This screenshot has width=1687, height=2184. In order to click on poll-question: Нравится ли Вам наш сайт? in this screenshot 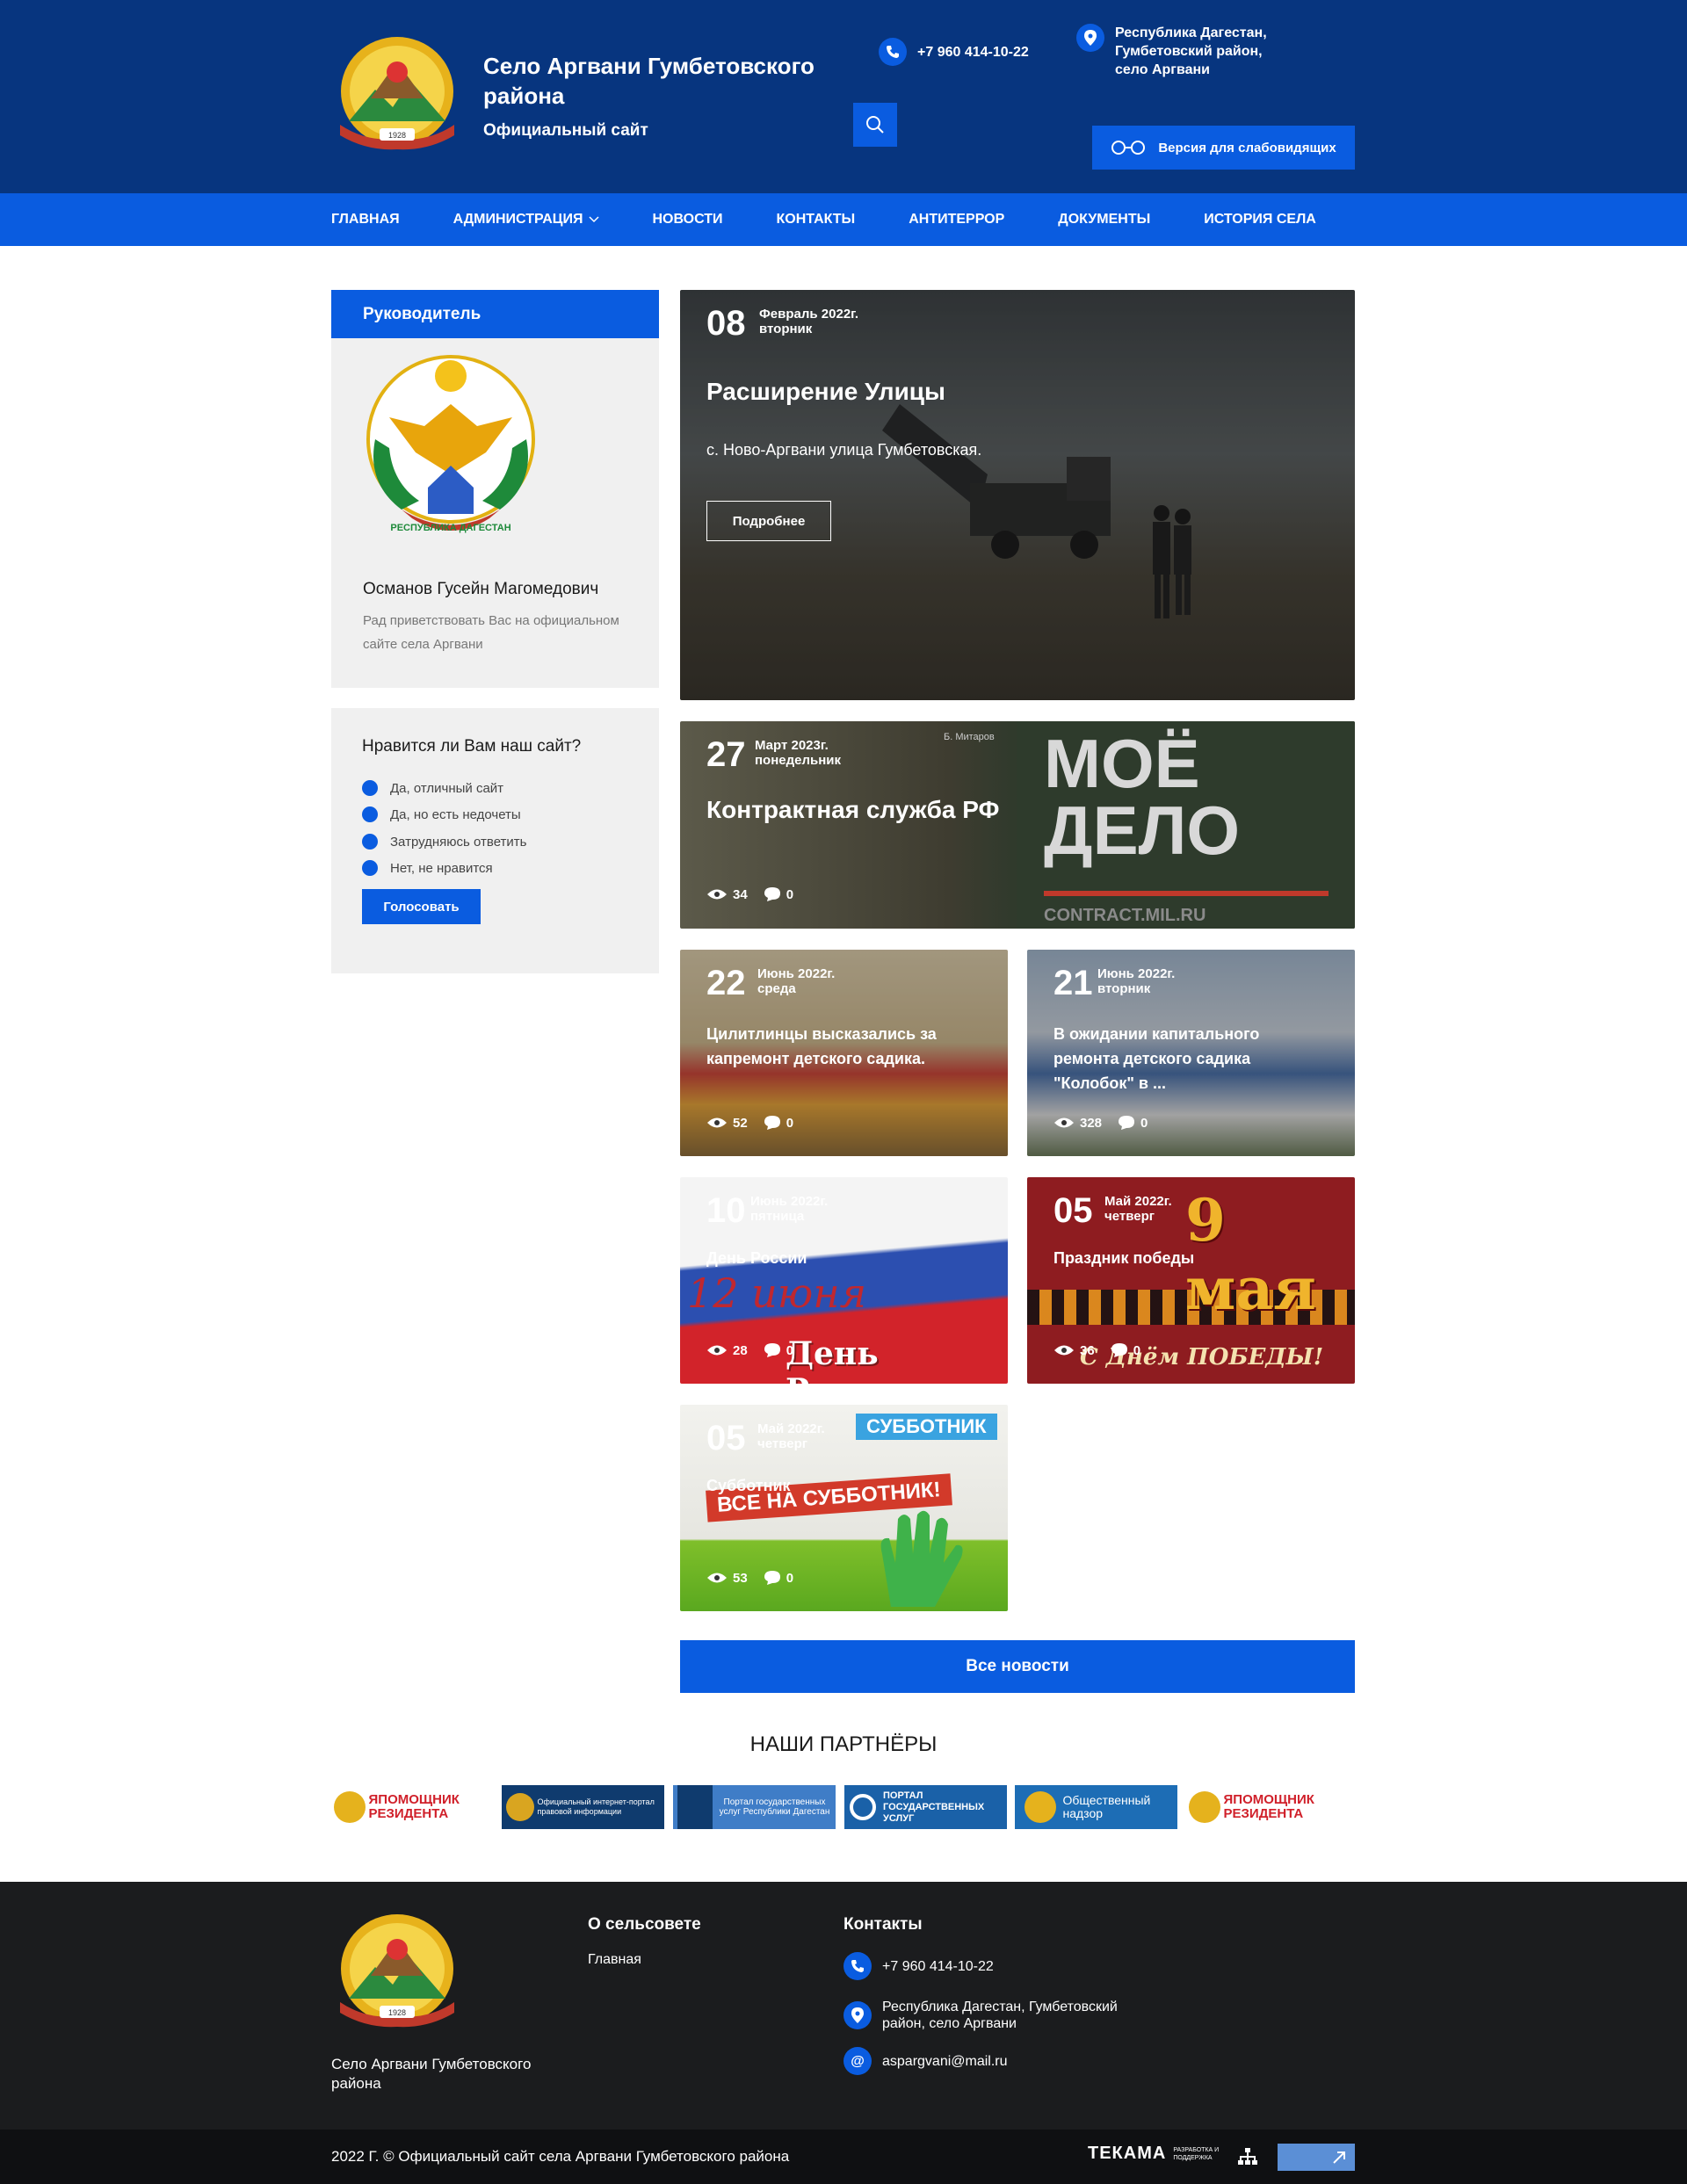, I will do `click(472, 746)`.